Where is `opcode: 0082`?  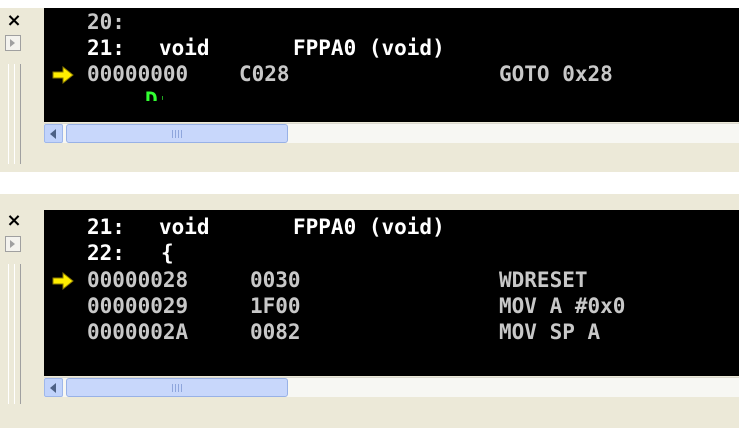
opcode: 0082 is located at coordinates (275, 332).